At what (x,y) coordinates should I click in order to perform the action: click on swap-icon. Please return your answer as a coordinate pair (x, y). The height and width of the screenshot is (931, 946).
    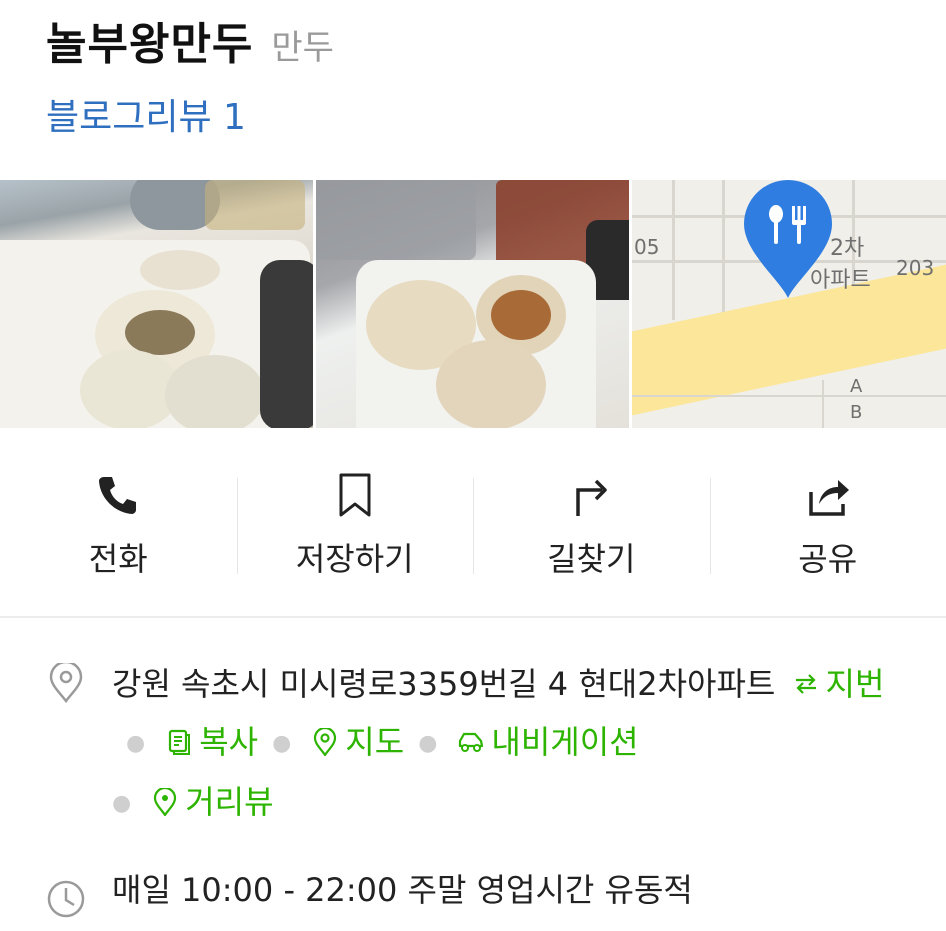
    Looking at the image, I should click on (805, 684).